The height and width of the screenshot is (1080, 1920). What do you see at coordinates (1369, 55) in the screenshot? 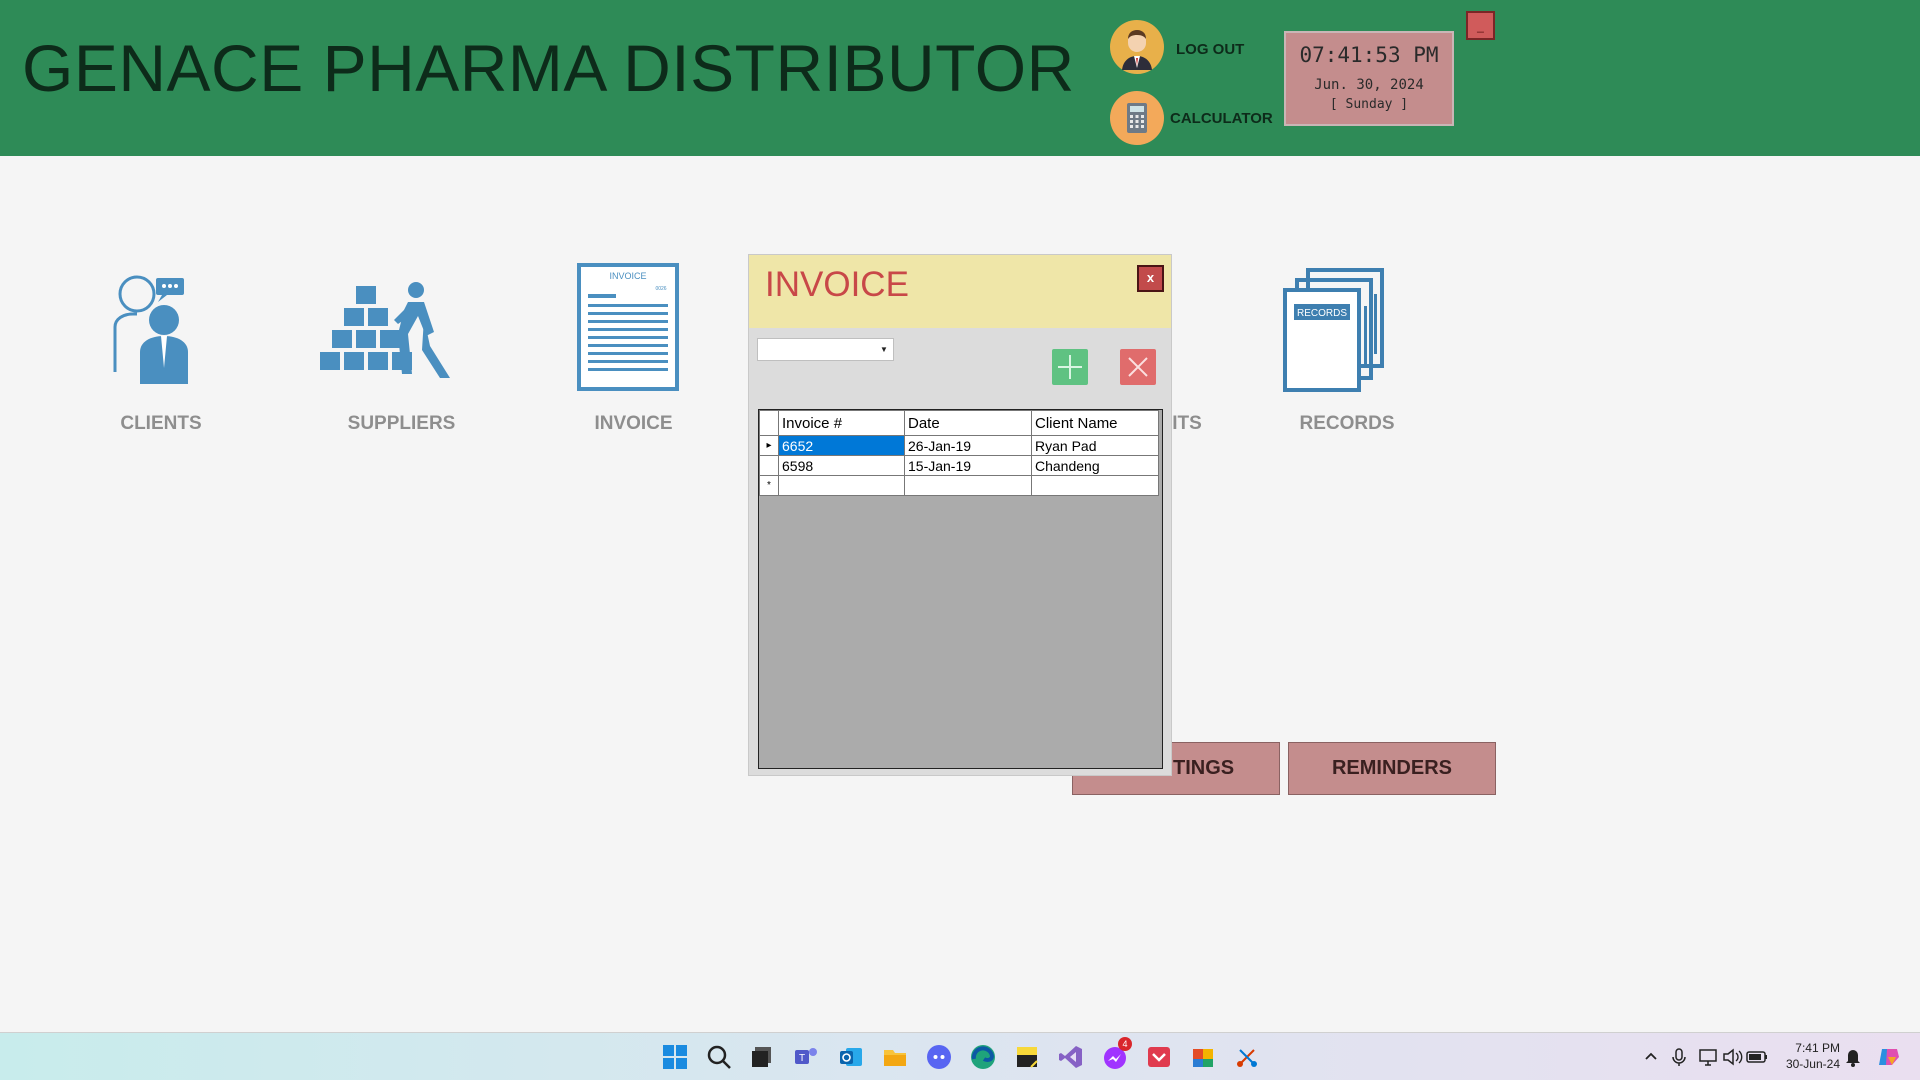
I see `clock-time: 07:41:53 PM` at bounding box center [1369, 55].